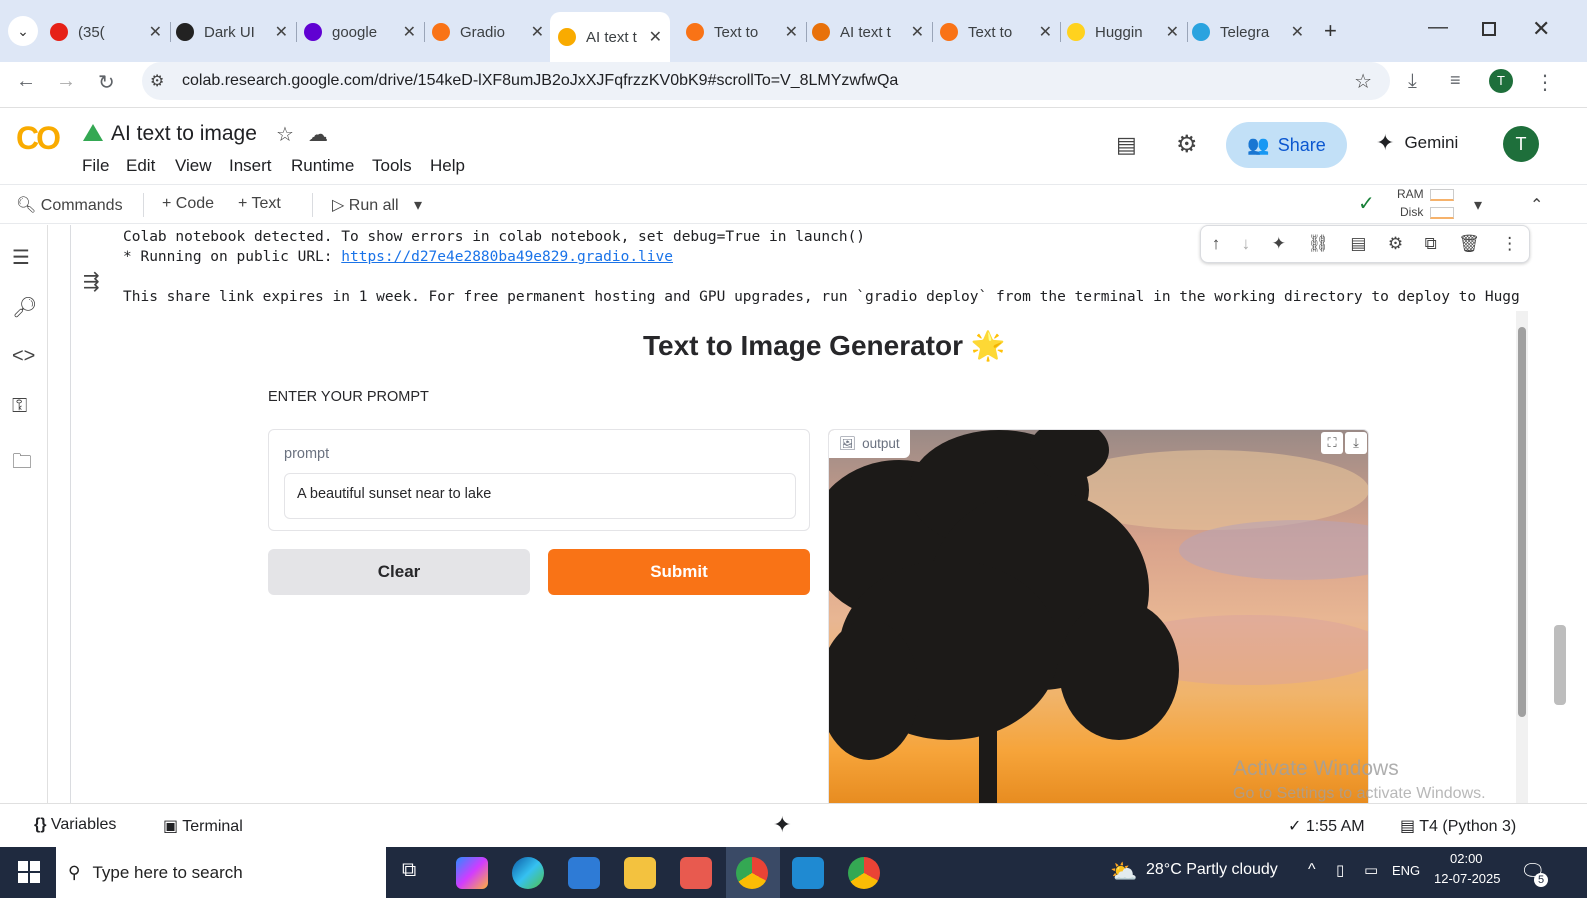 This screenshot has width=1587, height=898. Describe the element at coordinates (29, 872) in the screenshot. I see `windows-start-icon` at that location.